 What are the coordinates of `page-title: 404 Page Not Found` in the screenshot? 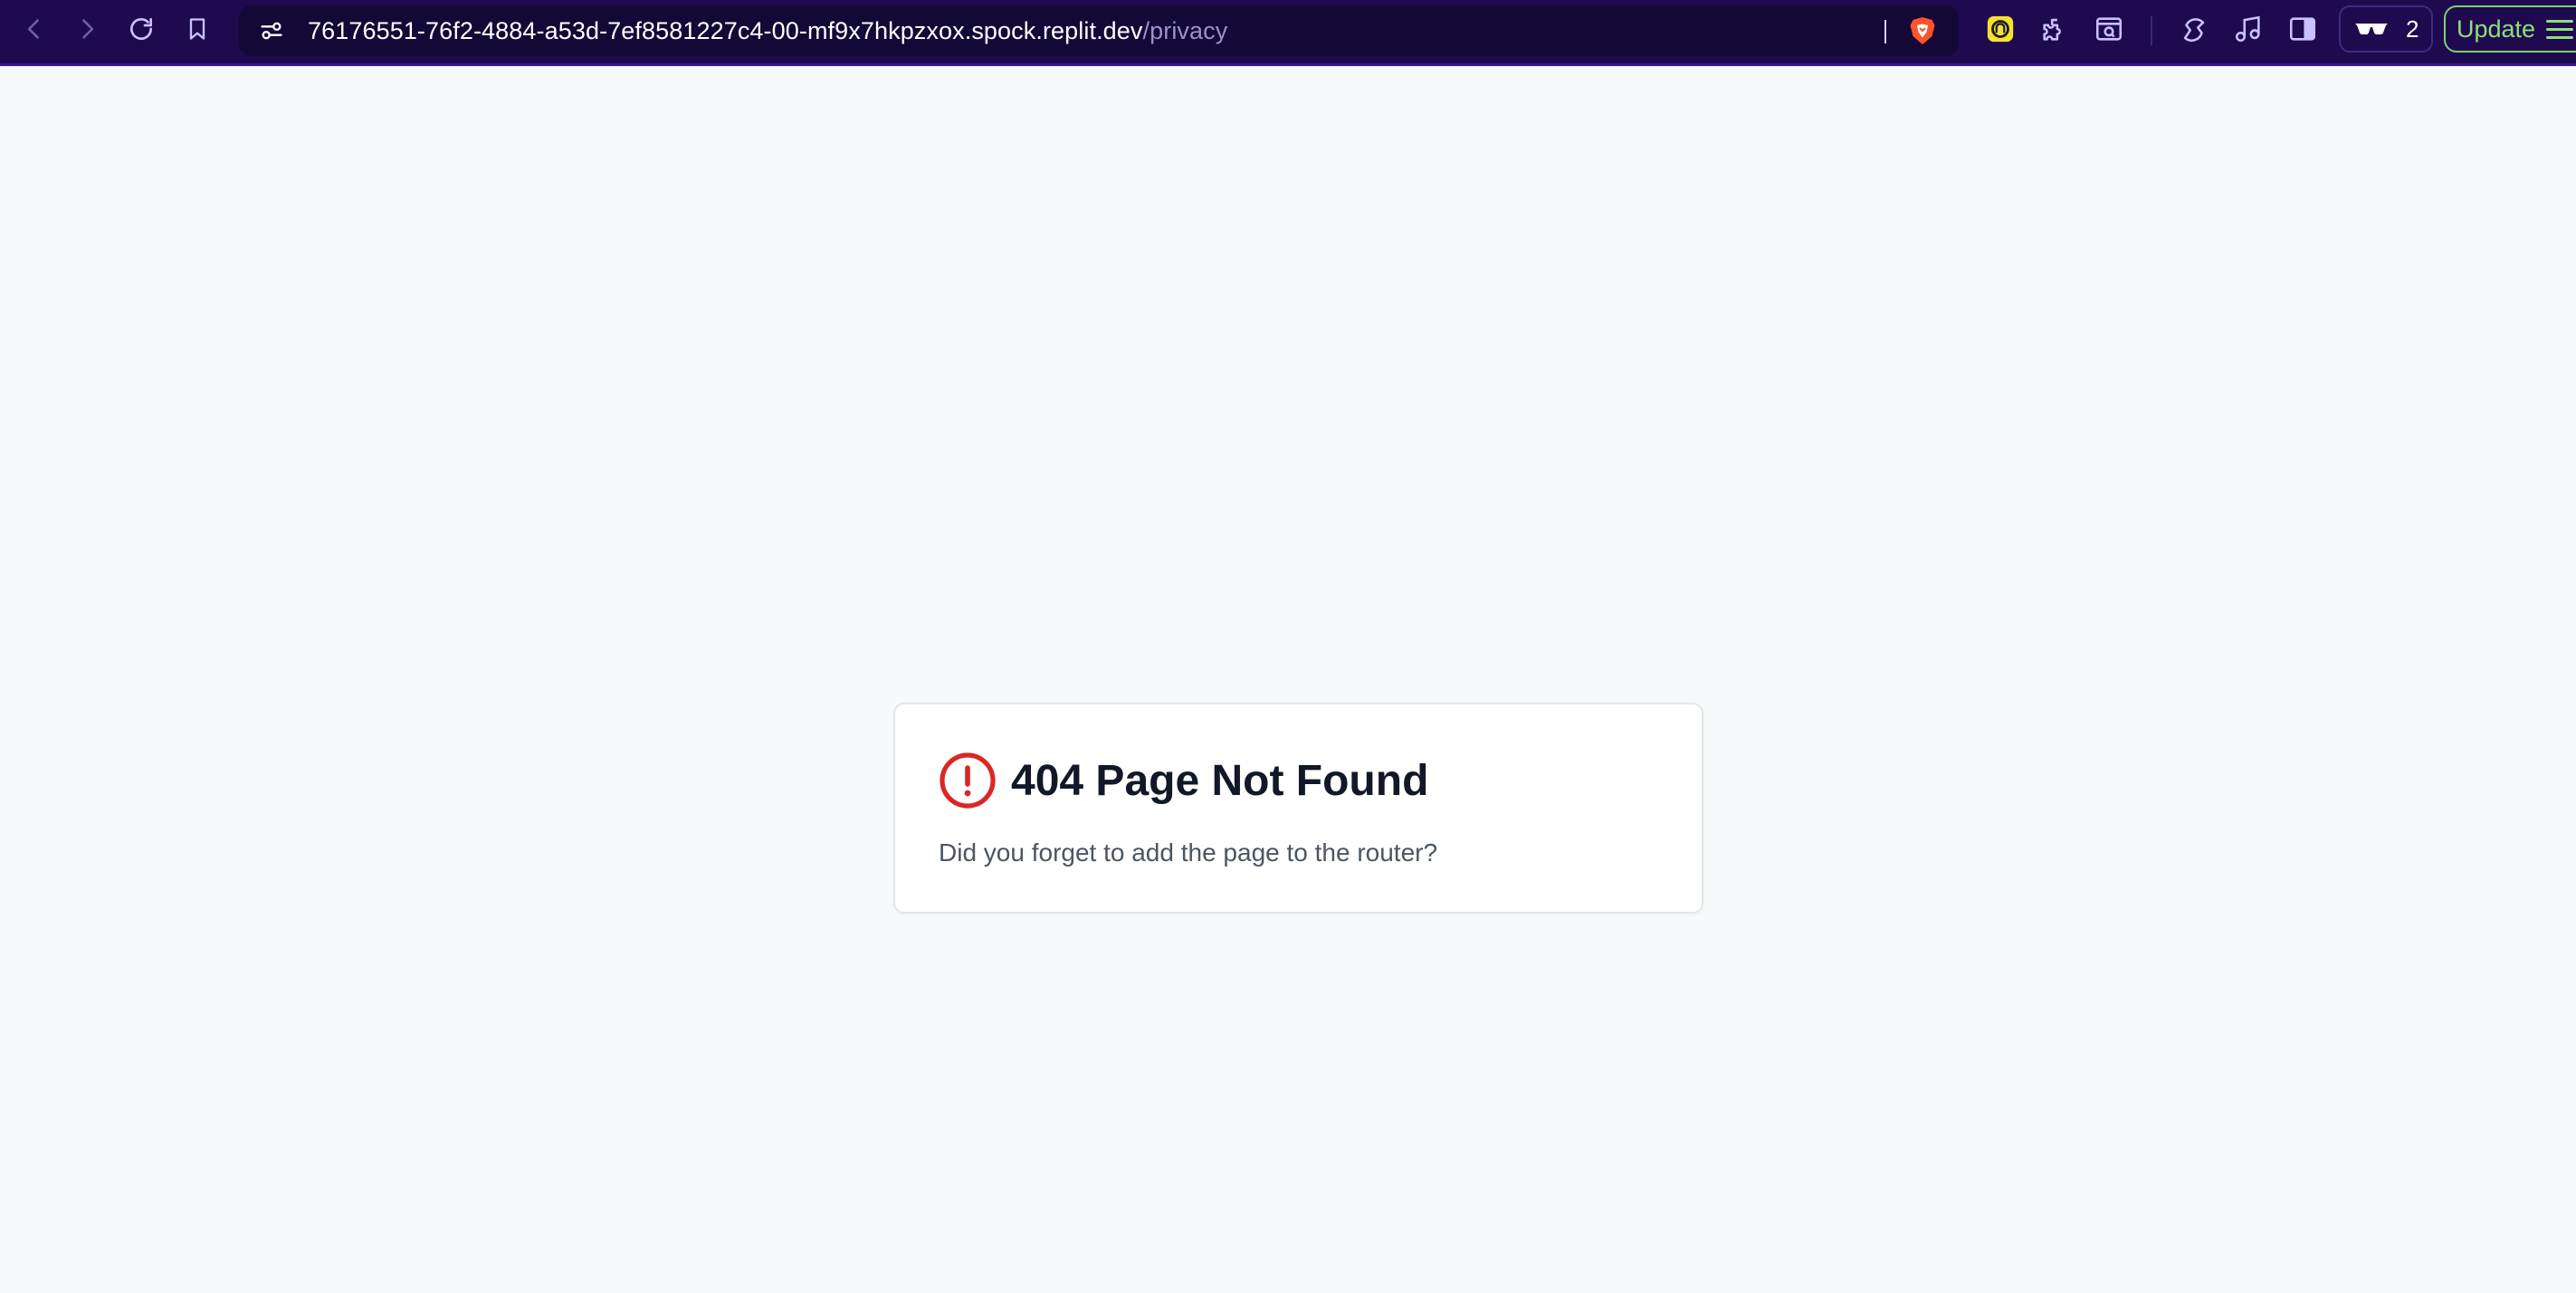 It's located at (1220, 780).